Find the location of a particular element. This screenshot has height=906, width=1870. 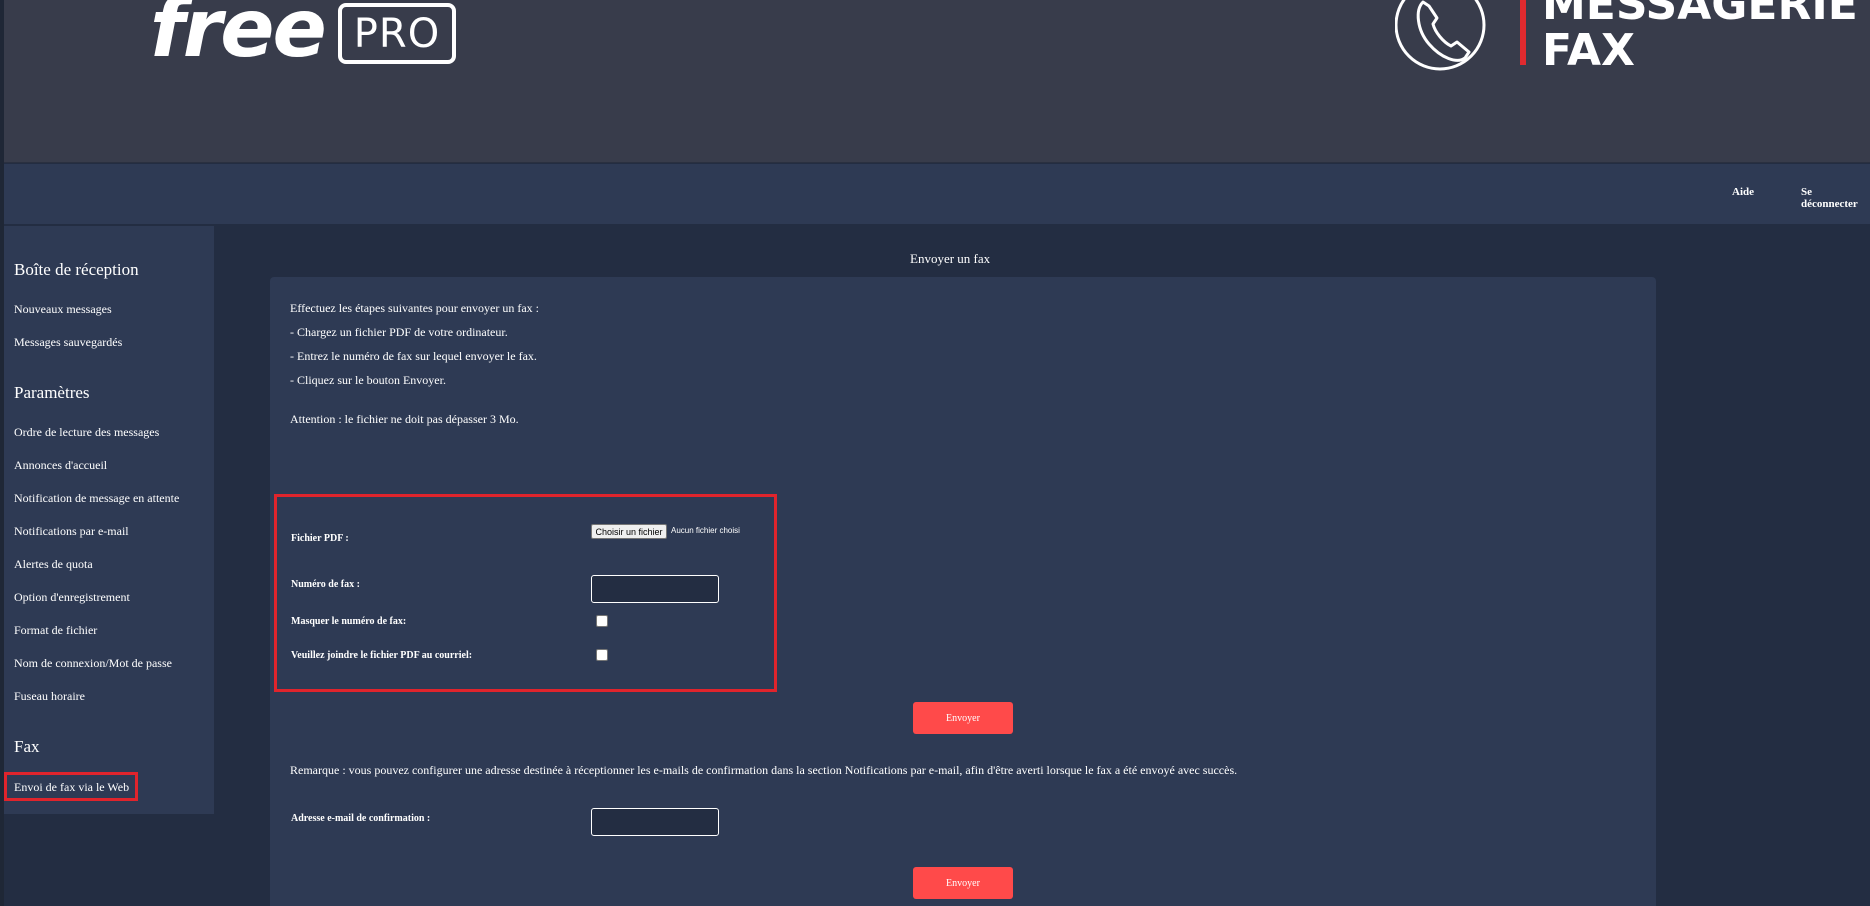

fax-number-input is located at coordinates (655, 589).